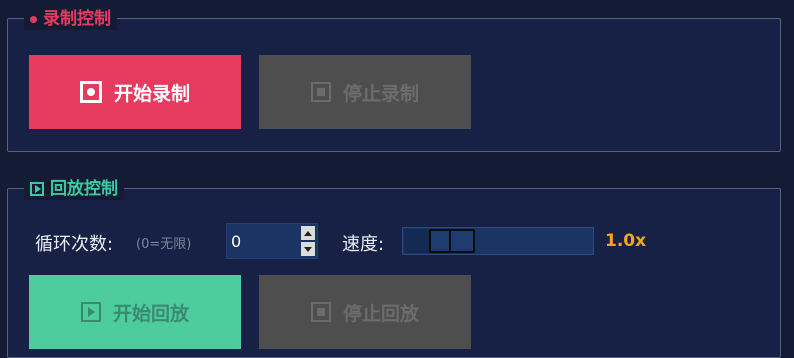 Image resolution: width=794 pixels, height=358 pixels. I want to click on stop-recording-button: 停止录制, so click(365, 92).